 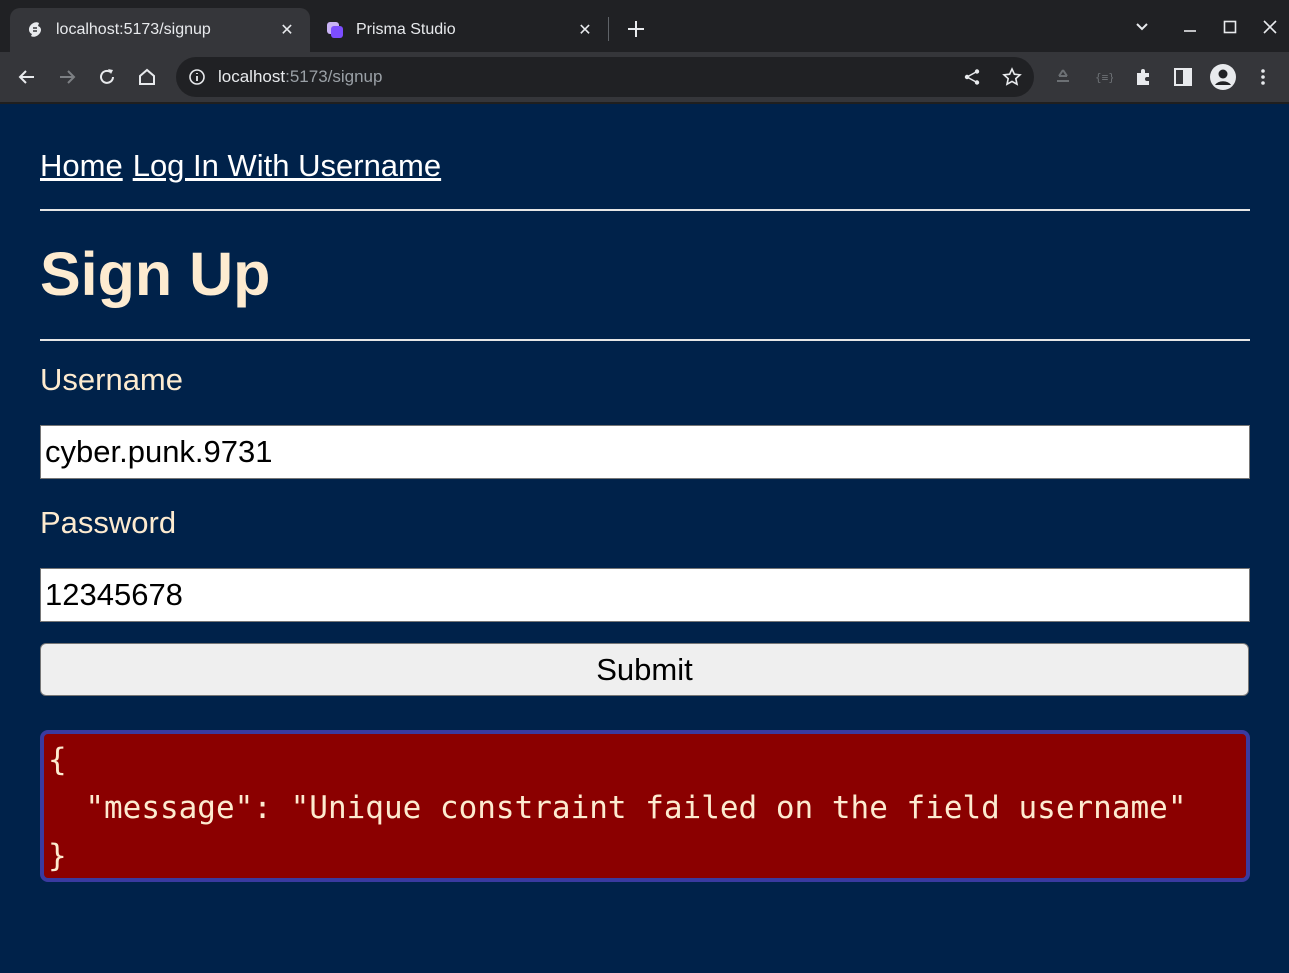 What do you see at coordinates (1190, 31) in the screenshot?
I see `minimize-icon` at bounding box center [1190, 31].